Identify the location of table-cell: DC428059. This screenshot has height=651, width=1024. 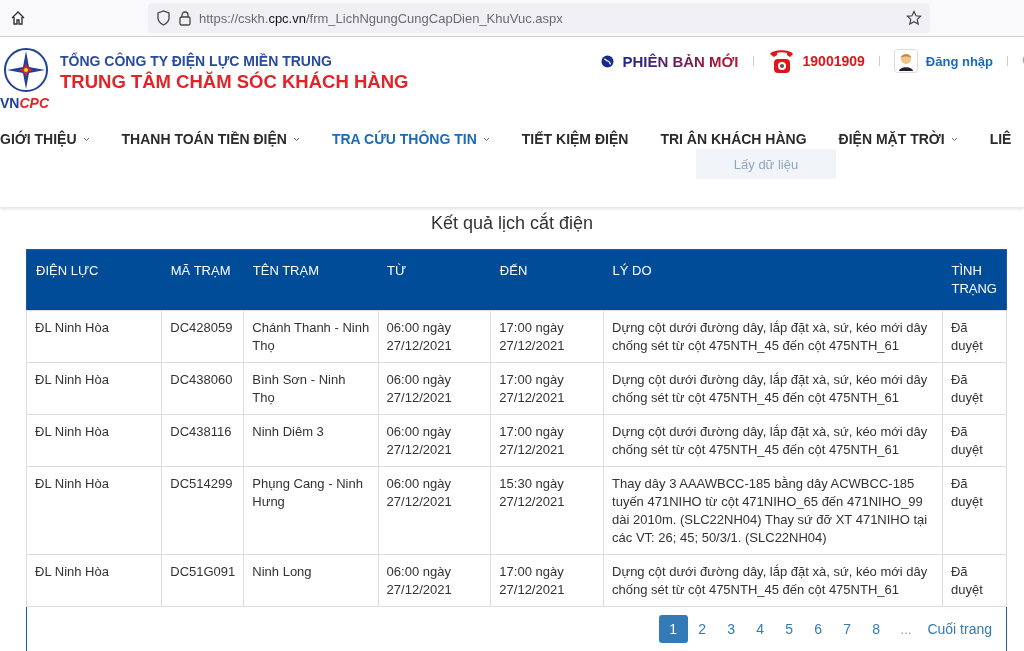
(202, 336).